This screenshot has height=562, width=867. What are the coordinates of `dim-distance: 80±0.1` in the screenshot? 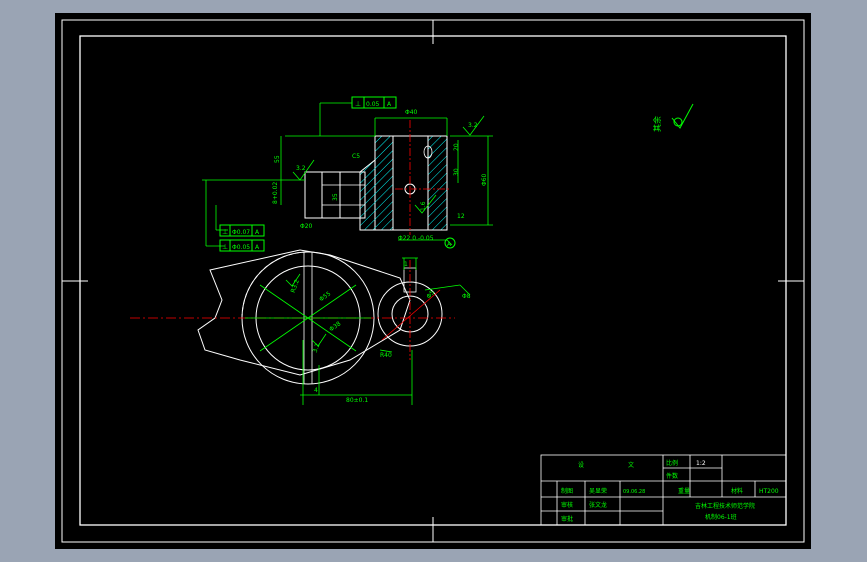 It's located at (357, 400).